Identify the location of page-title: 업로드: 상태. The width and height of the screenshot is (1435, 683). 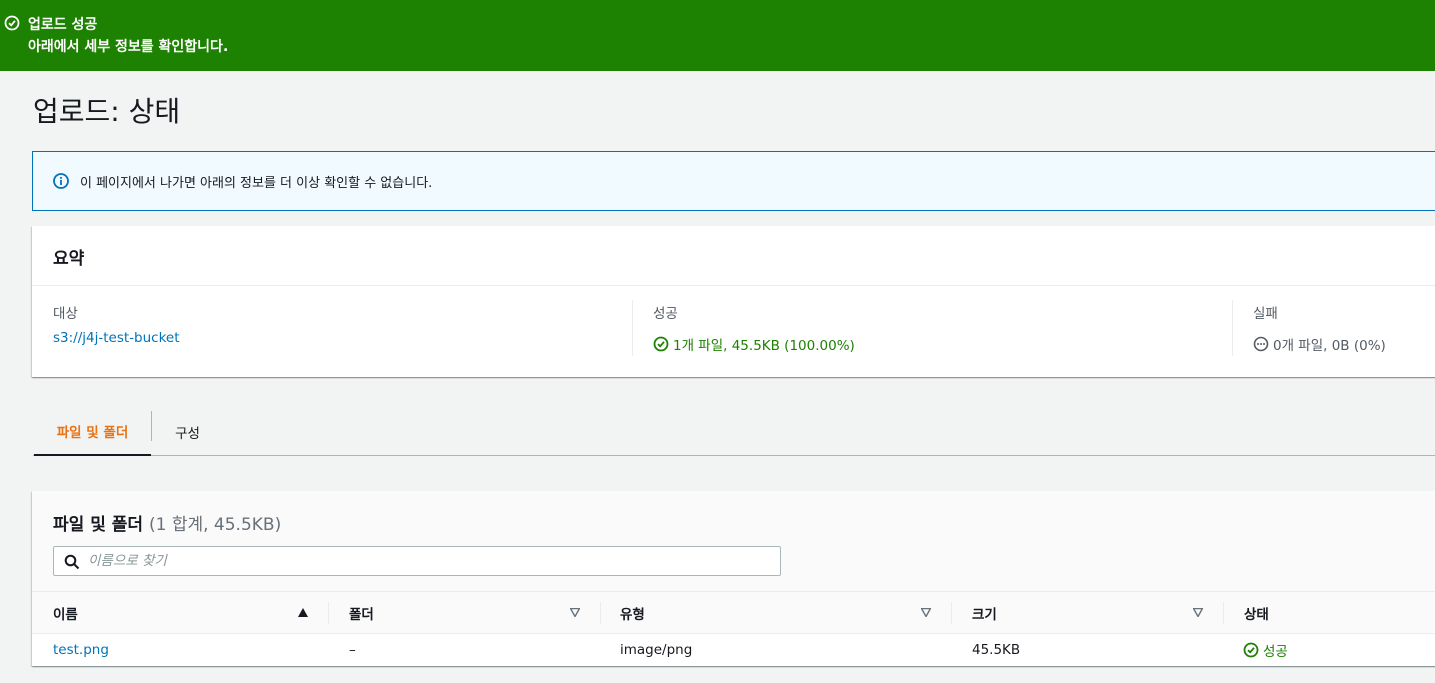
(107, 111).